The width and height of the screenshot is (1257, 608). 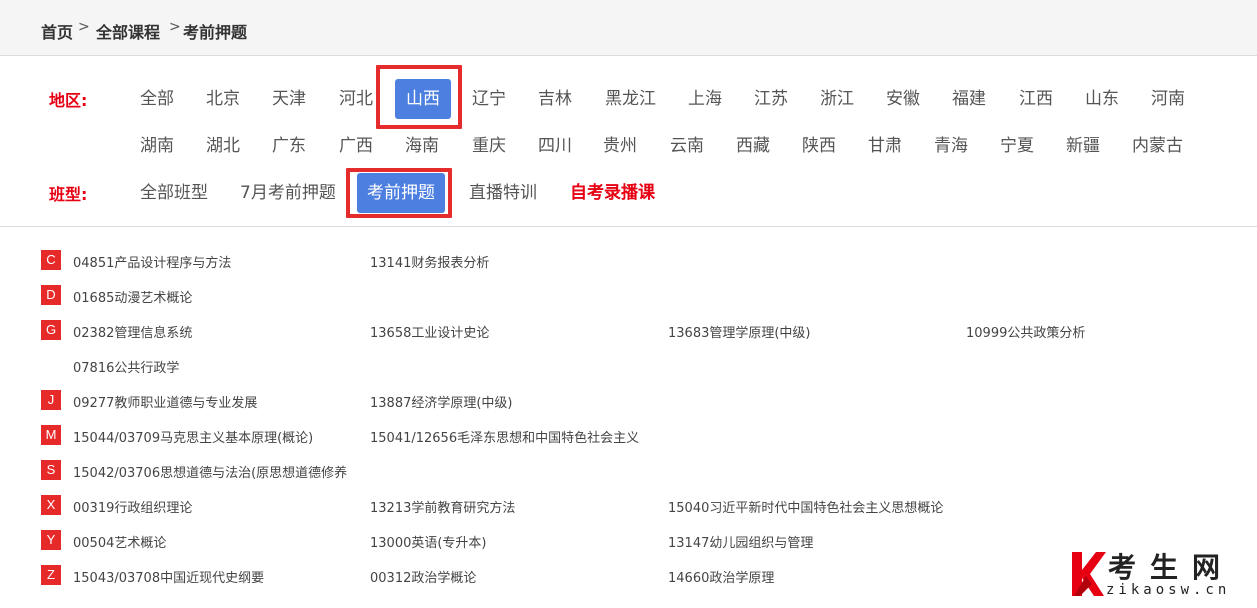 What do you see at coordinates (157, 146) in the screenshot?
I see `region-option: 湖南` at bounding box center [157, 146].